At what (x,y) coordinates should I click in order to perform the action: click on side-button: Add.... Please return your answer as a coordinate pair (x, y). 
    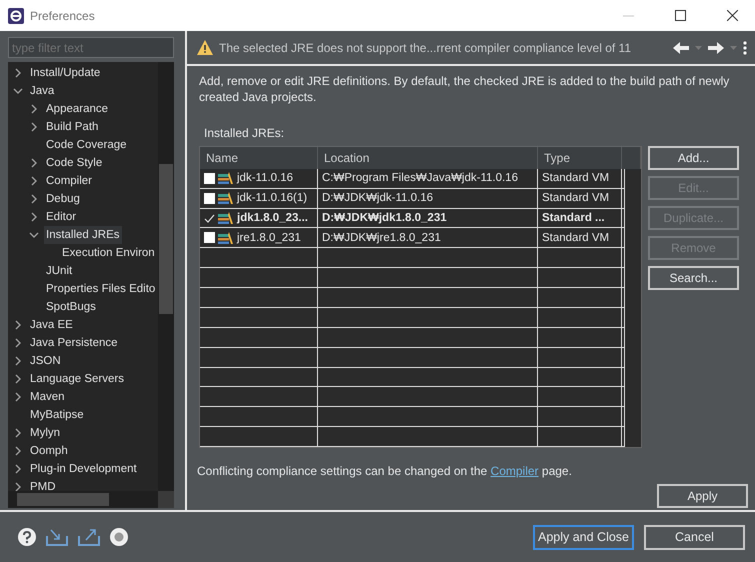
    Looking at the image, I should click on (693, 158).